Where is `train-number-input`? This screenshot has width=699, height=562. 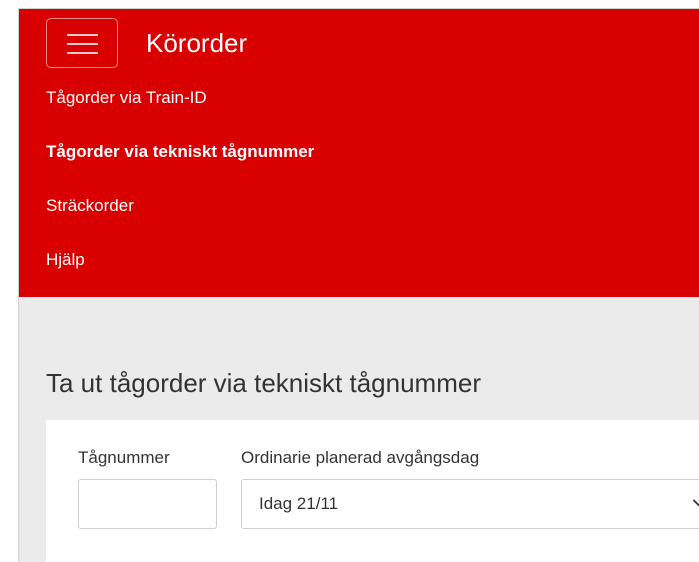
train-number-input is located at coordinates (147, 504).